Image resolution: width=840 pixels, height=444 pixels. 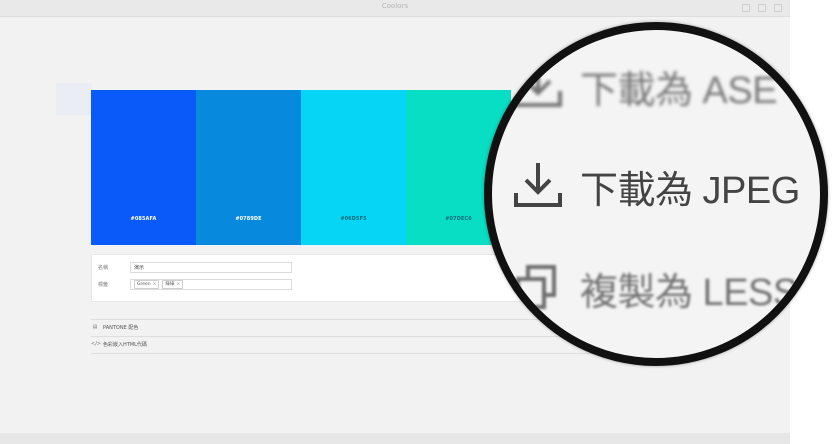 I want to click on status-bar, so click(x=395, y=438).